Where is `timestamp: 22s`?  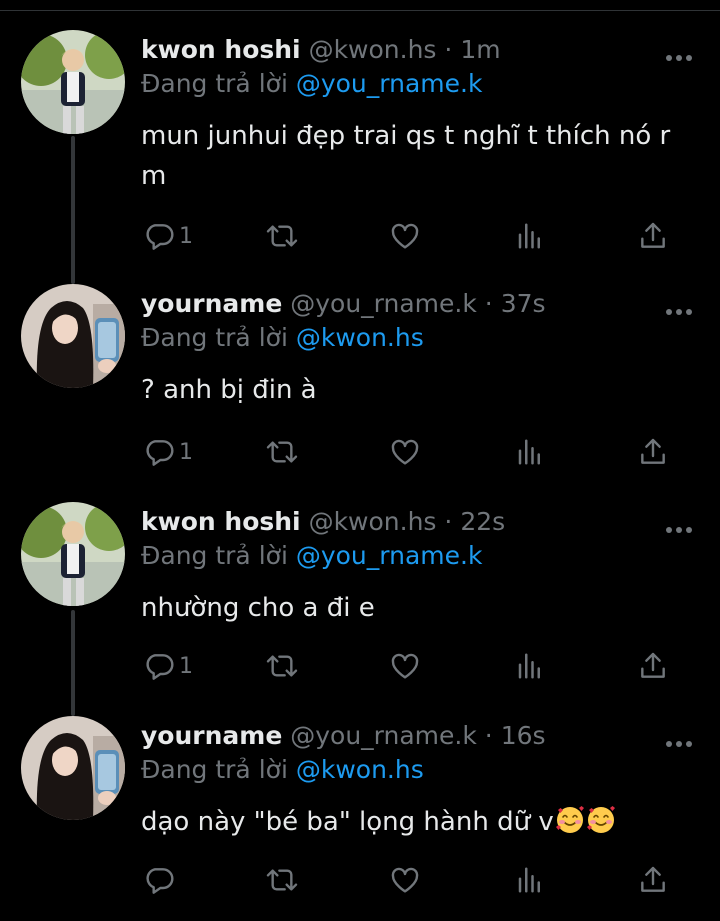
timestamp: 22s is located at coordinates (482, 521).